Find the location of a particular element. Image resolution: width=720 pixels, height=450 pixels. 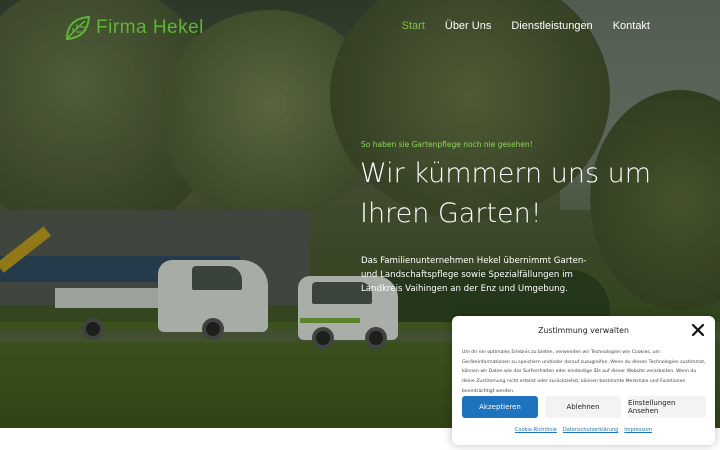

site-logo: Firma Hekel is located at coordinates (134, 28).